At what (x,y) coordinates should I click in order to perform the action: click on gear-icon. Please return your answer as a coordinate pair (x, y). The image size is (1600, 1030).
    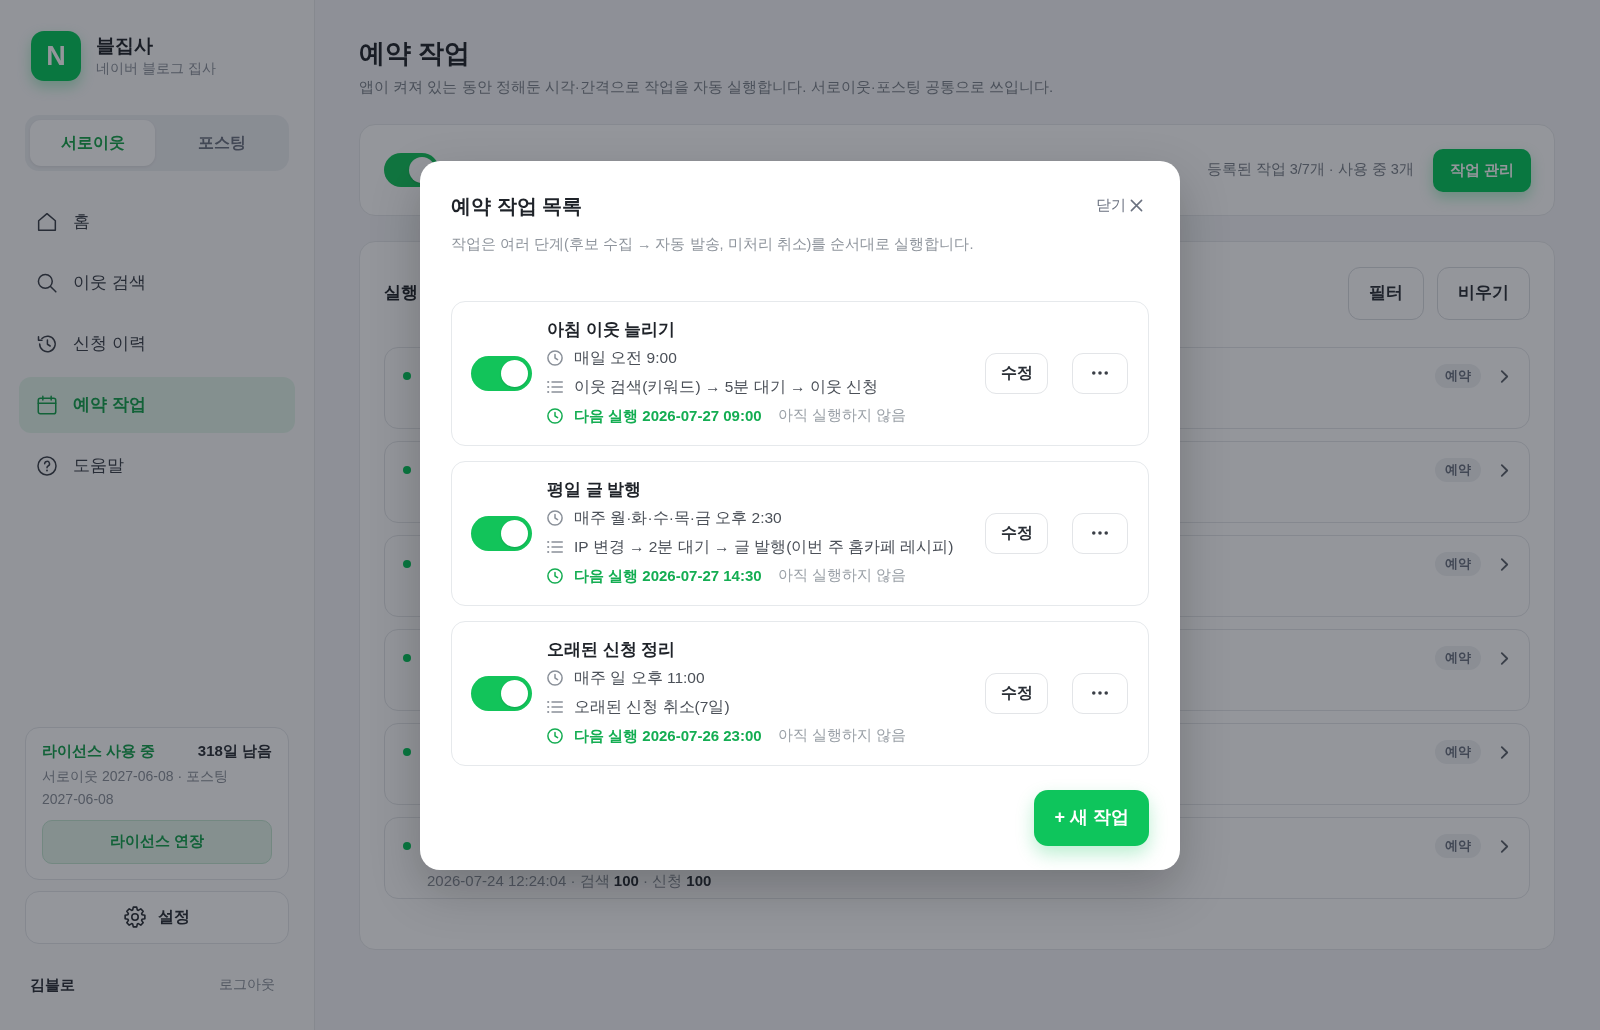
    Looking at the image, I should click on (135, 917).